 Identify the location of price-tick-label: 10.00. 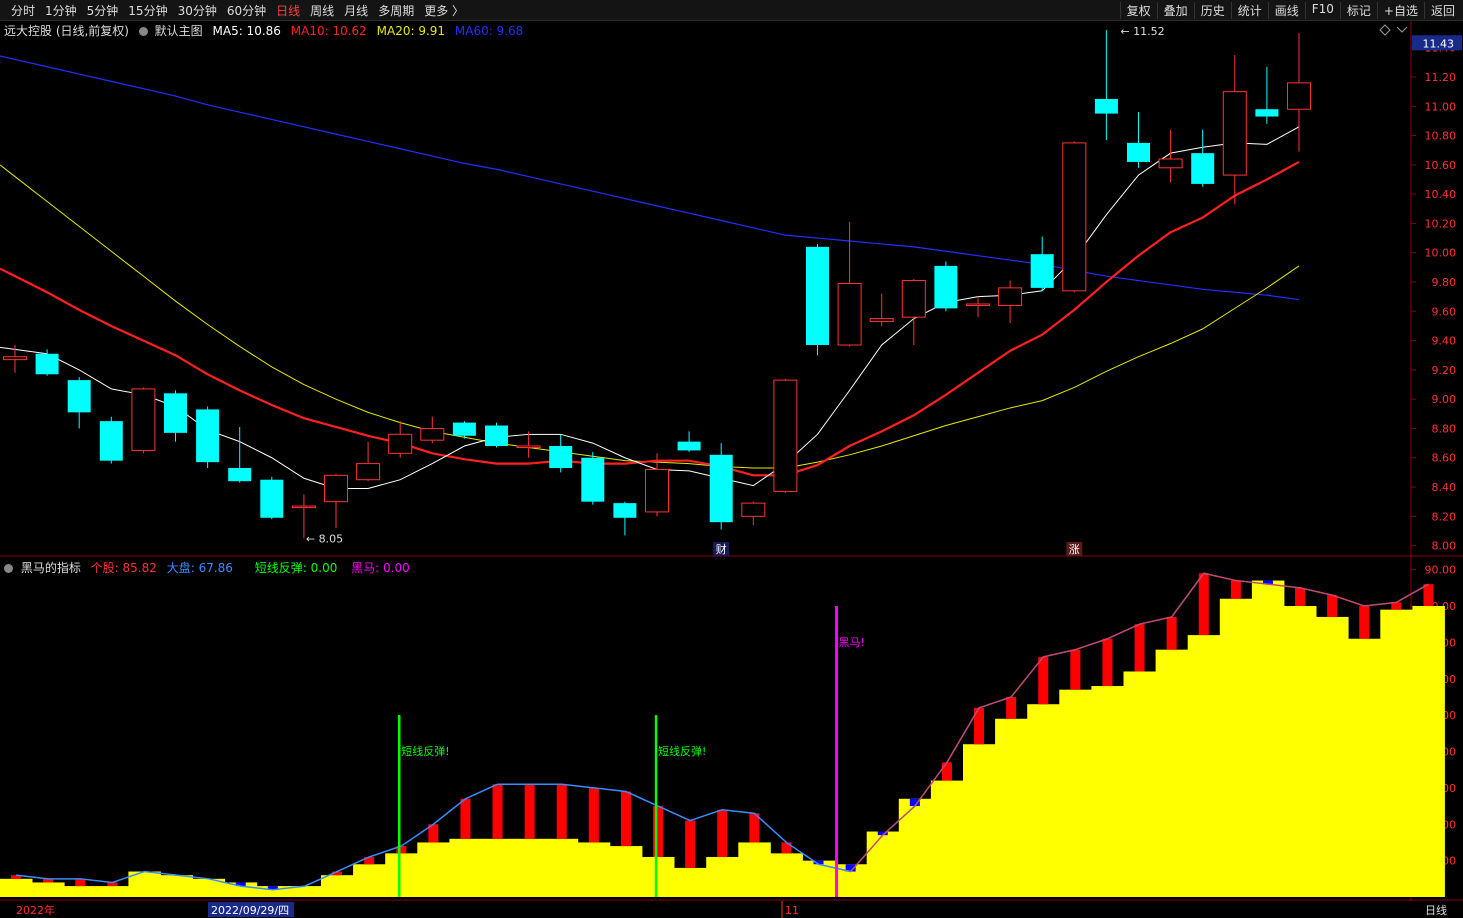
(1441, 253).